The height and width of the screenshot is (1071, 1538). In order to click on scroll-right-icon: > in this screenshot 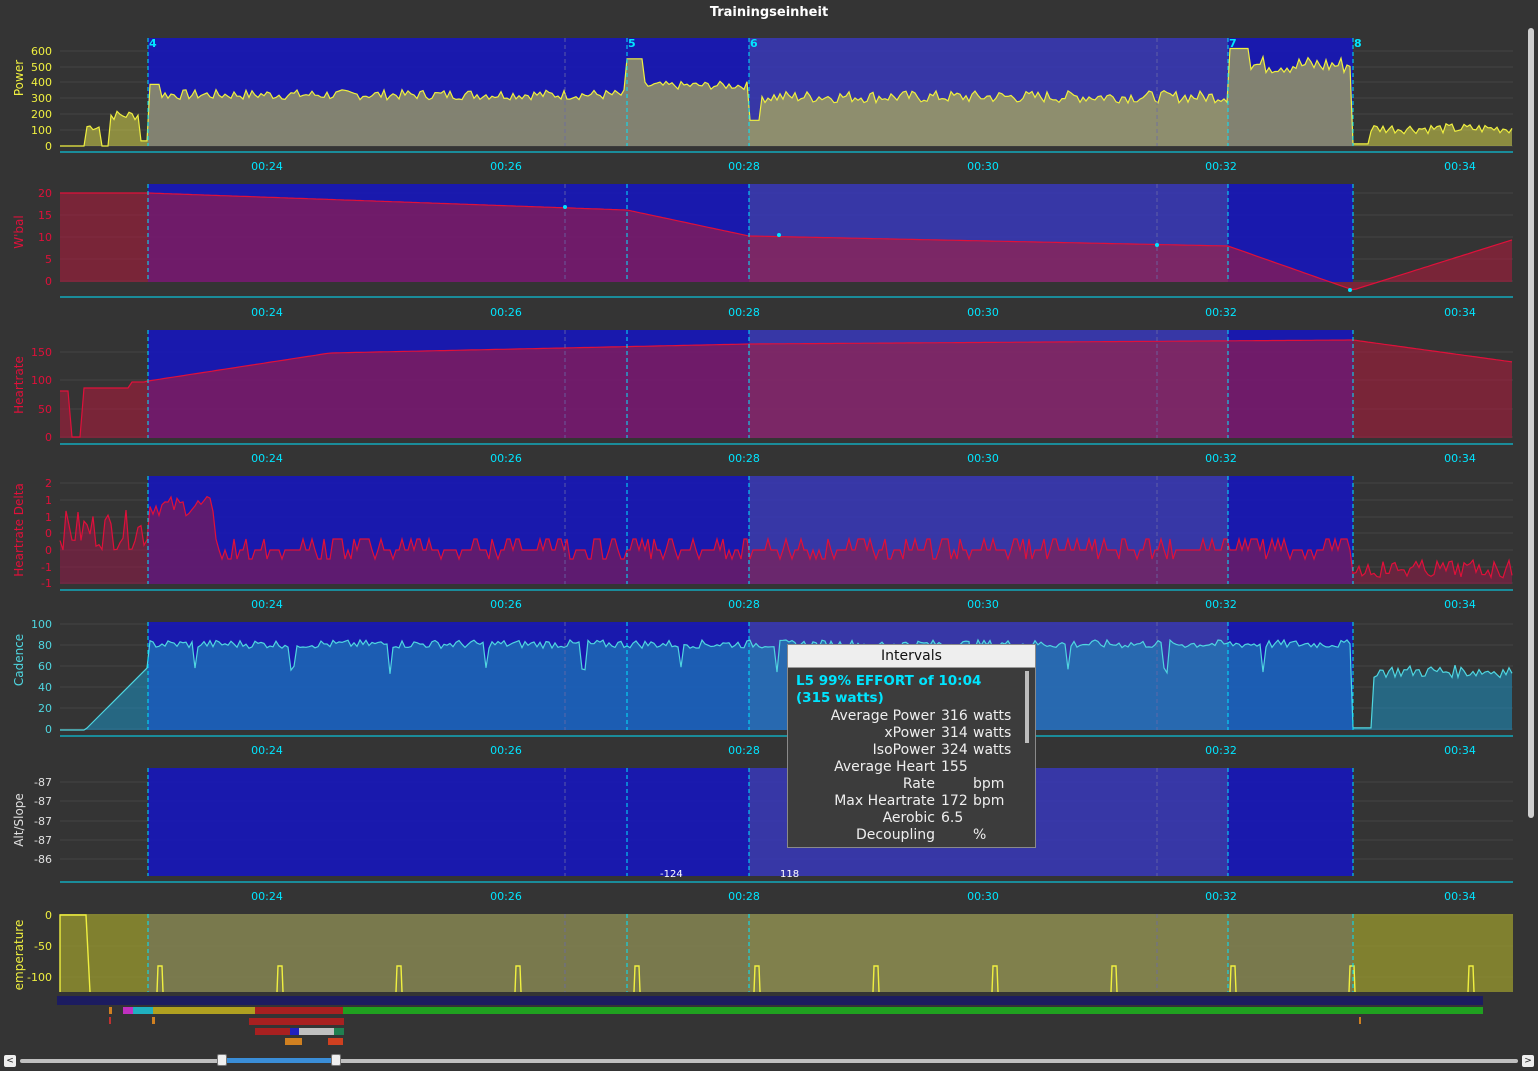, I will do `click(1528, 1061)`.